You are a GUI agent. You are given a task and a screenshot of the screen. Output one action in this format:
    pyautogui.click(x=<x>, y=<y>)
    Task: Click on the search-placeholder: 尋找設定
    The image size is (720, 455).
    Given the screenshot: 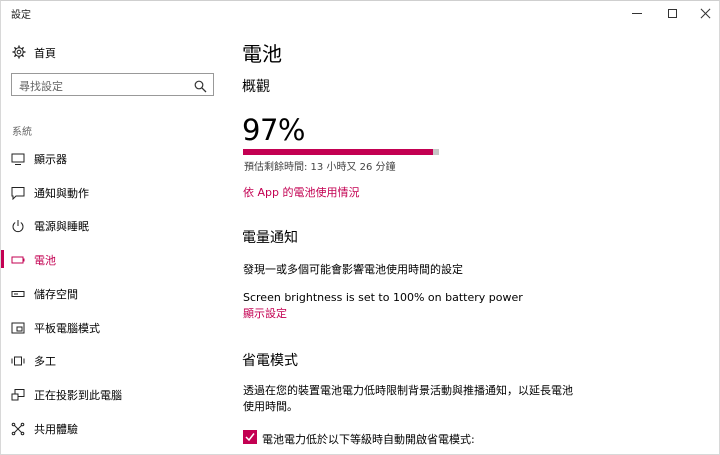 What is the action you would take?
    pyautogui.click(x=41, y=86)
    